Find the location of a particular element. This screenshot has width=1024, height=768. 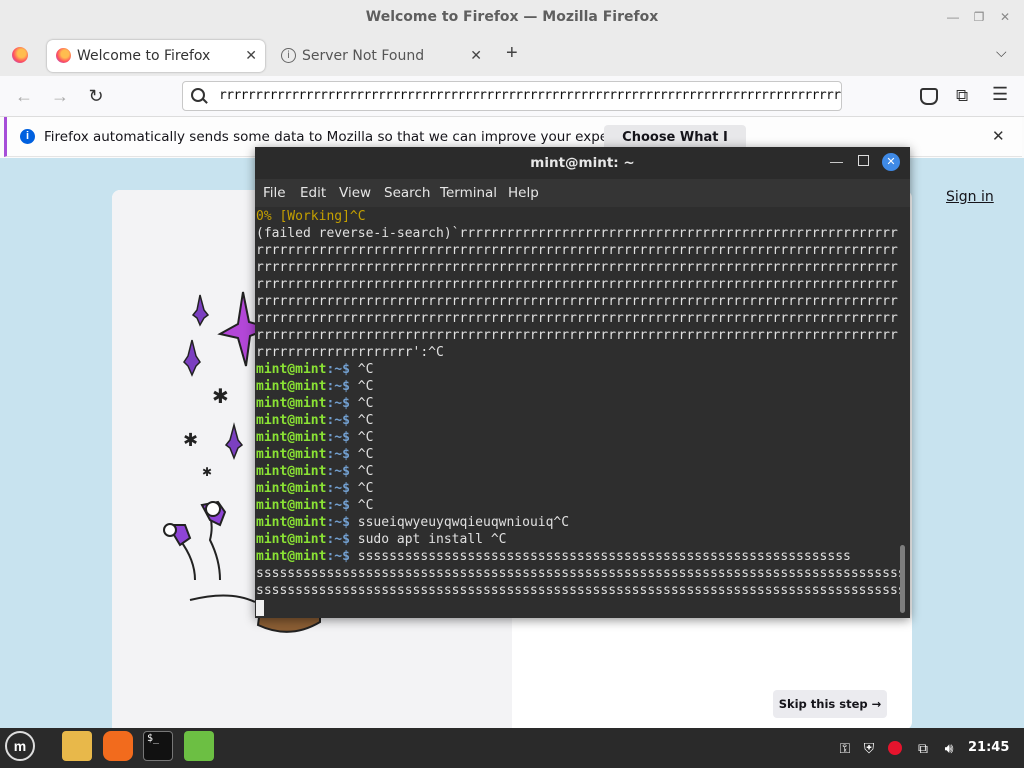

menu-edit: Edit is located at coordinates (313, 193).